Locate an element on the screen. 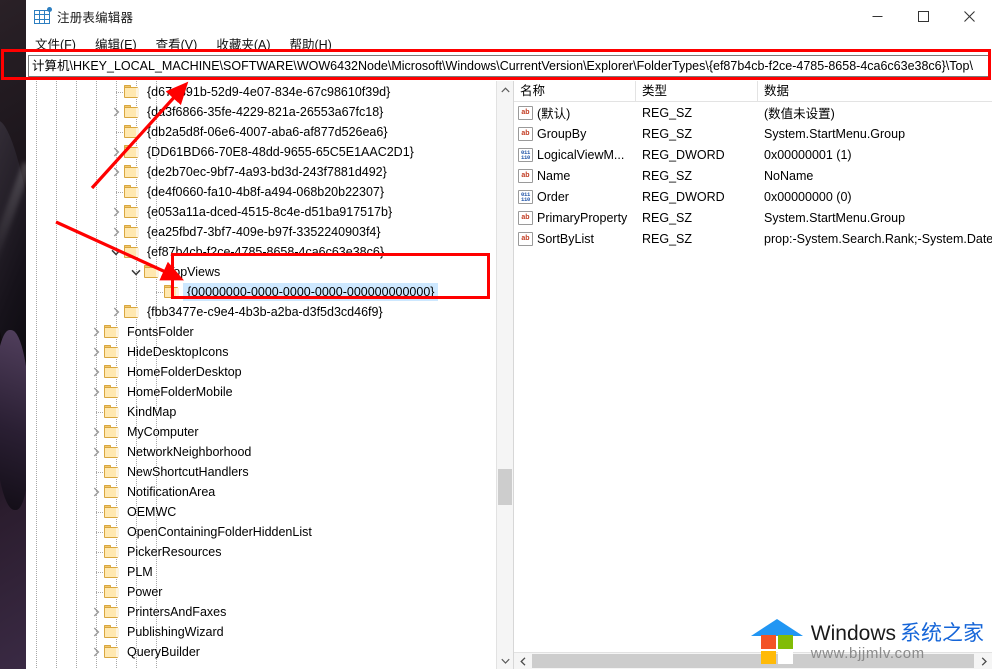 Image resolution: width=992 pixels, height=669 pixels. value-name-cell: ab PrimaryProperty is located at coordinates (575, 217).